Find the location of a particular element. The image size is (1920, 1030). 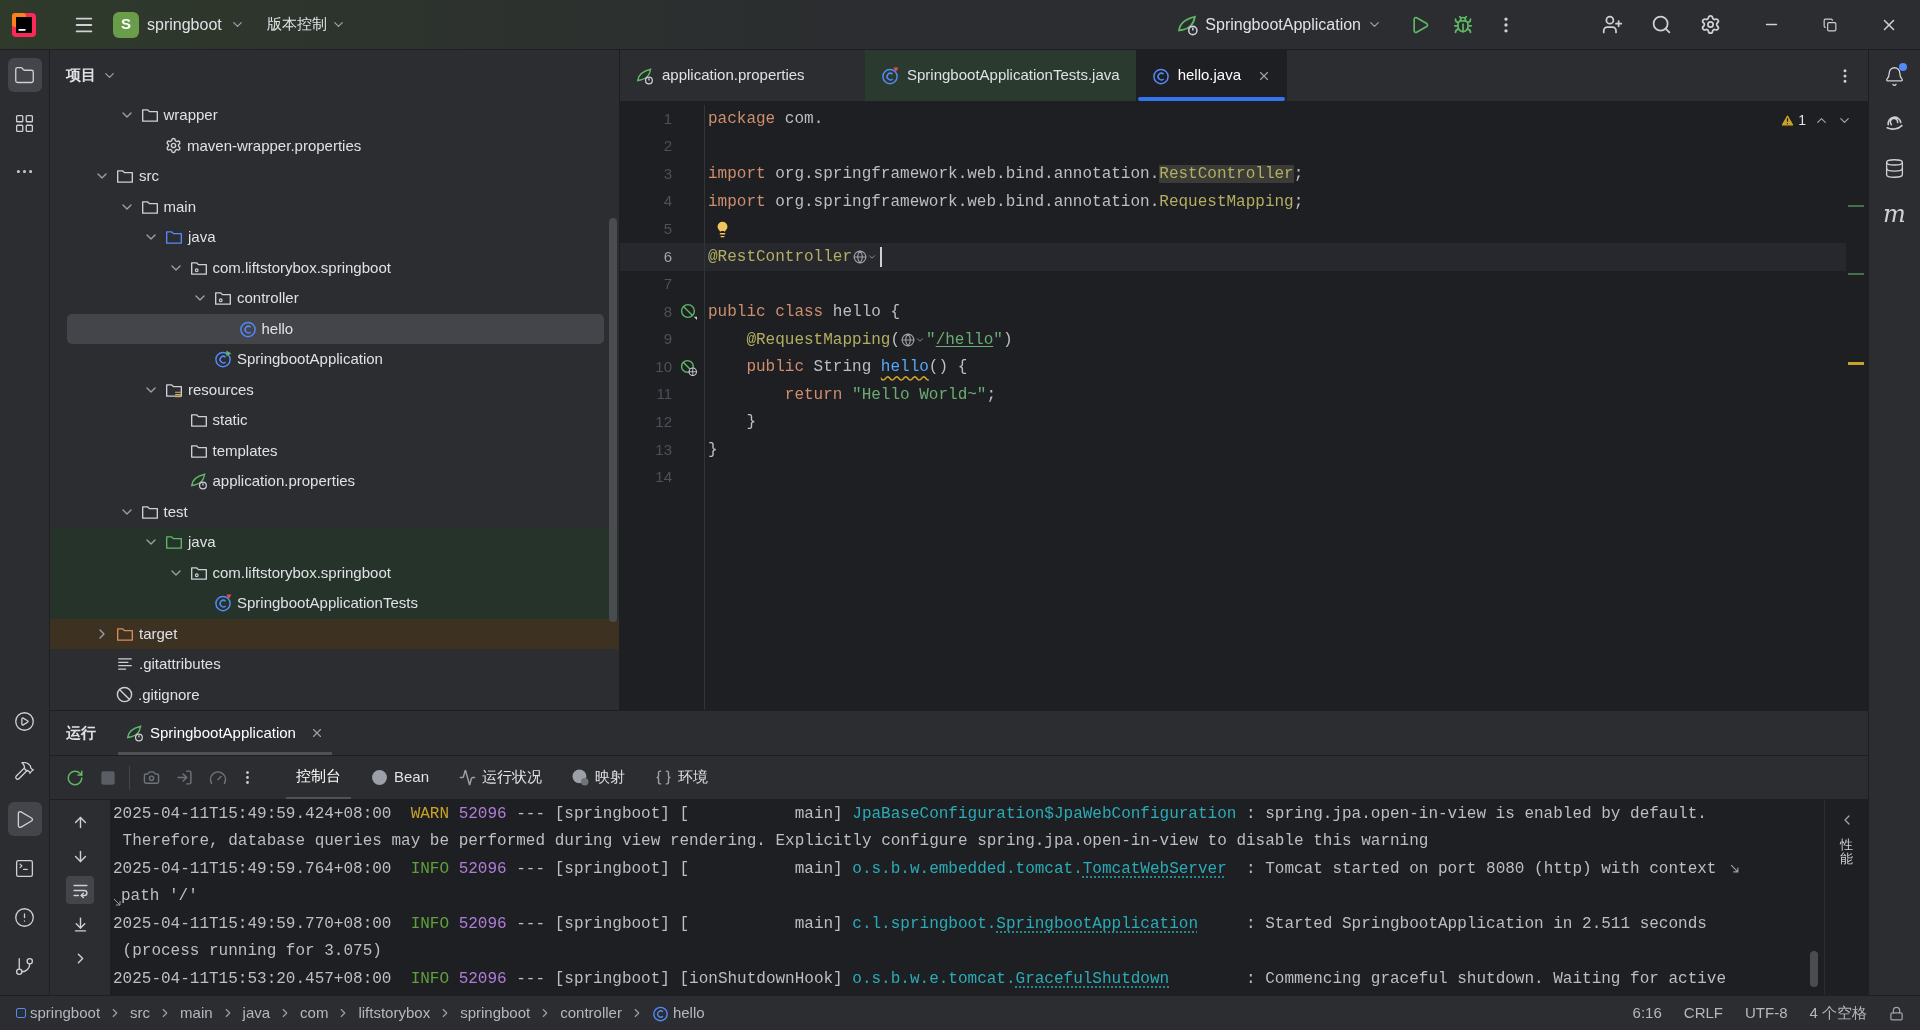

add-user-icon is located at coordinates (1612, 24).